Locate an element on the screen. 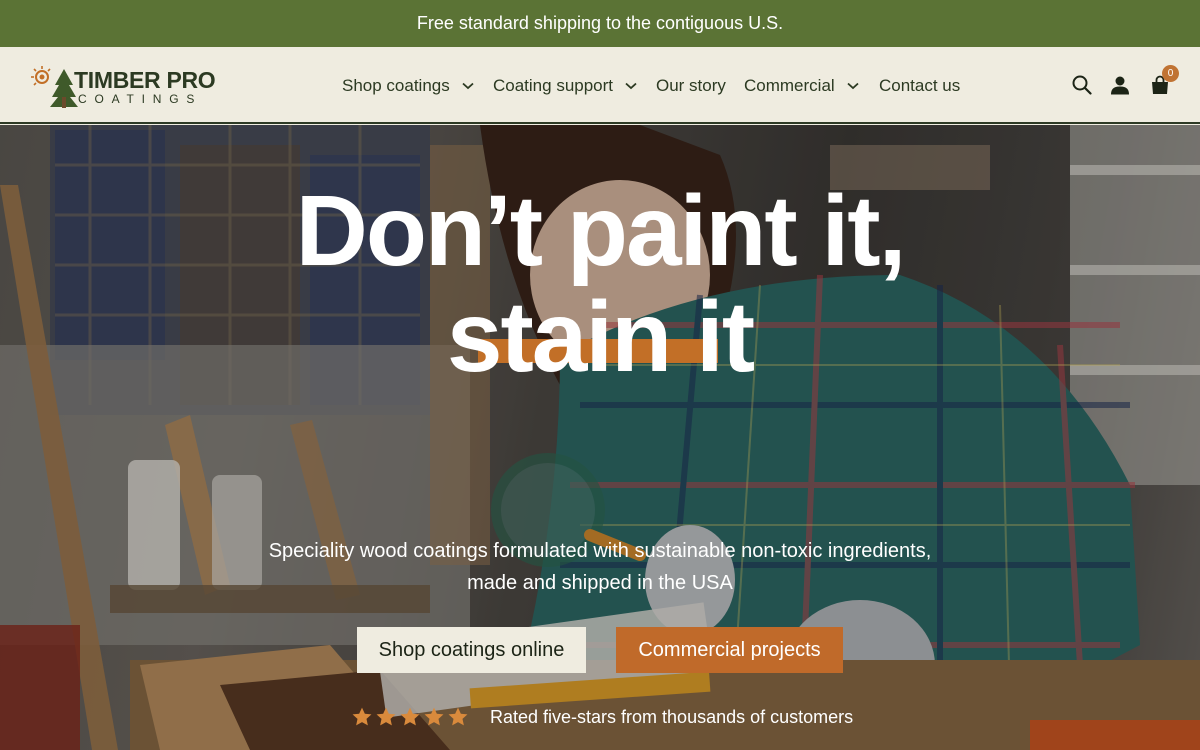 The width and height of the screenshot is (1200, 750). rating-stars is located at coordinates (410, 717).